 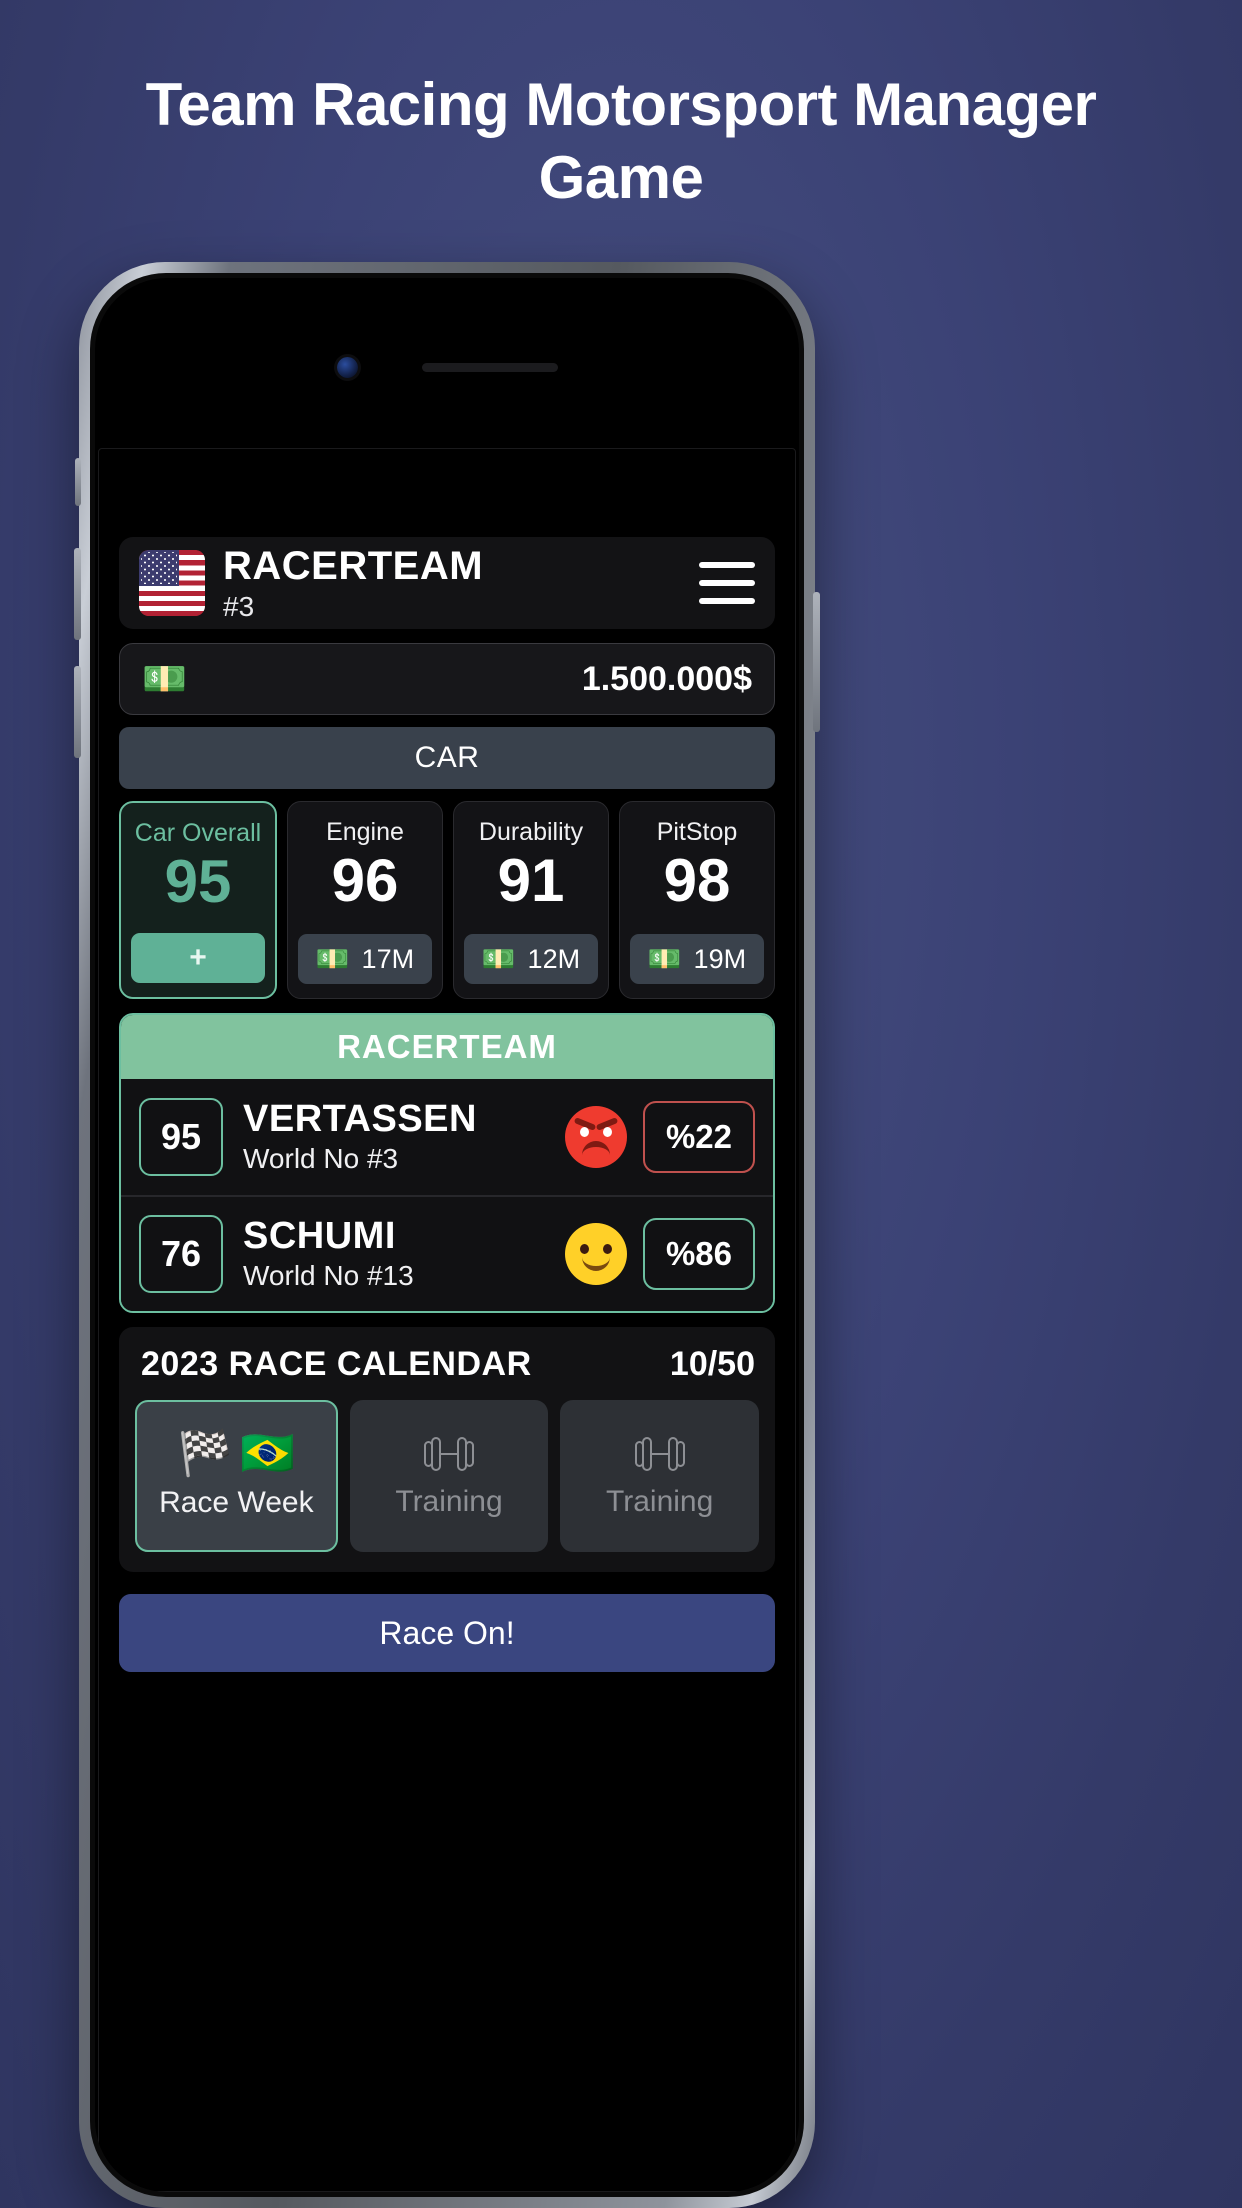 What do you see at coordinates (660, 1476) in the screenshot?
I see `calendar-item-training-2: Training` at bounding box center [660, 1476].